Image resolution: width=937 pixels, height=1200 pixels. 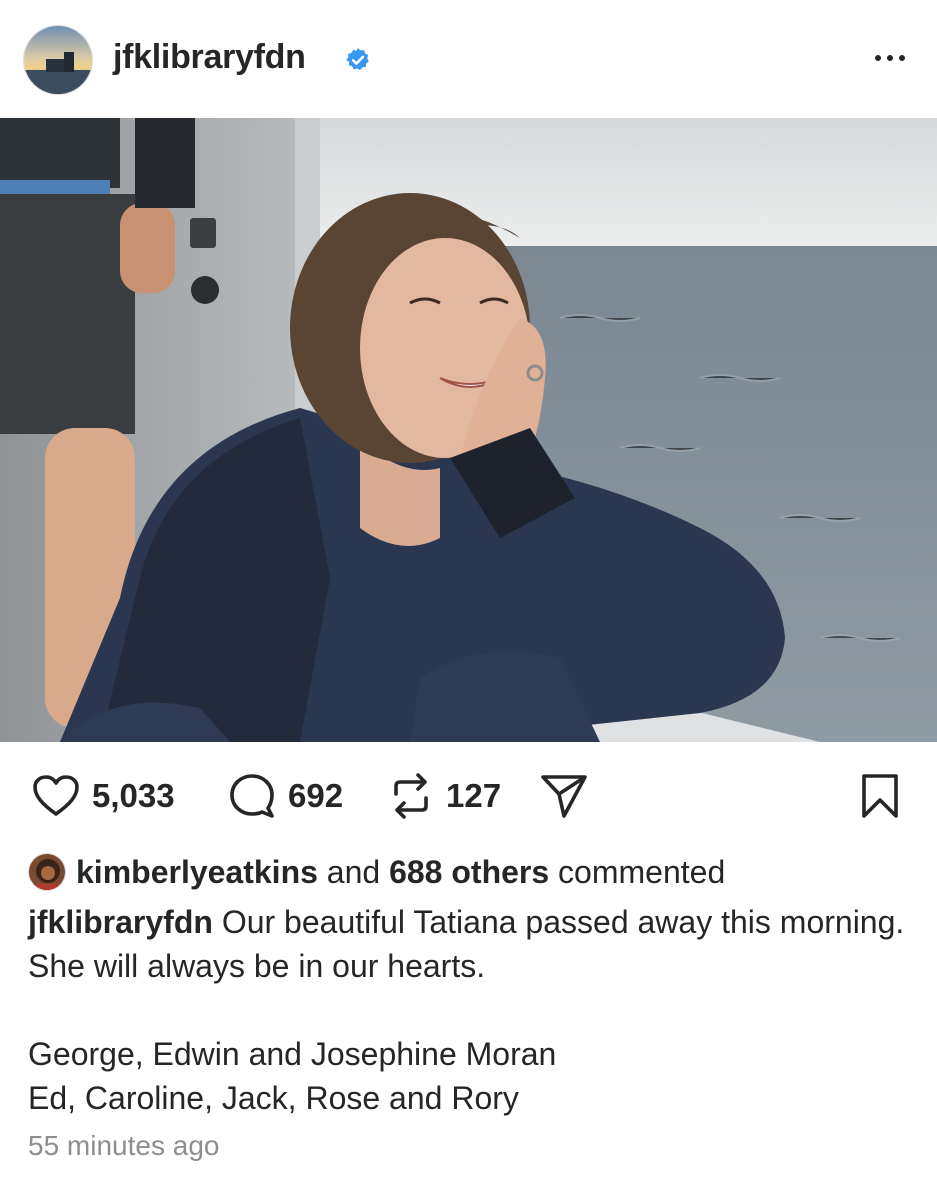 What do you see at coordinates (473, 796) in the screenshot?
I see `repost-count: 127` at bounding box center [473, 796].